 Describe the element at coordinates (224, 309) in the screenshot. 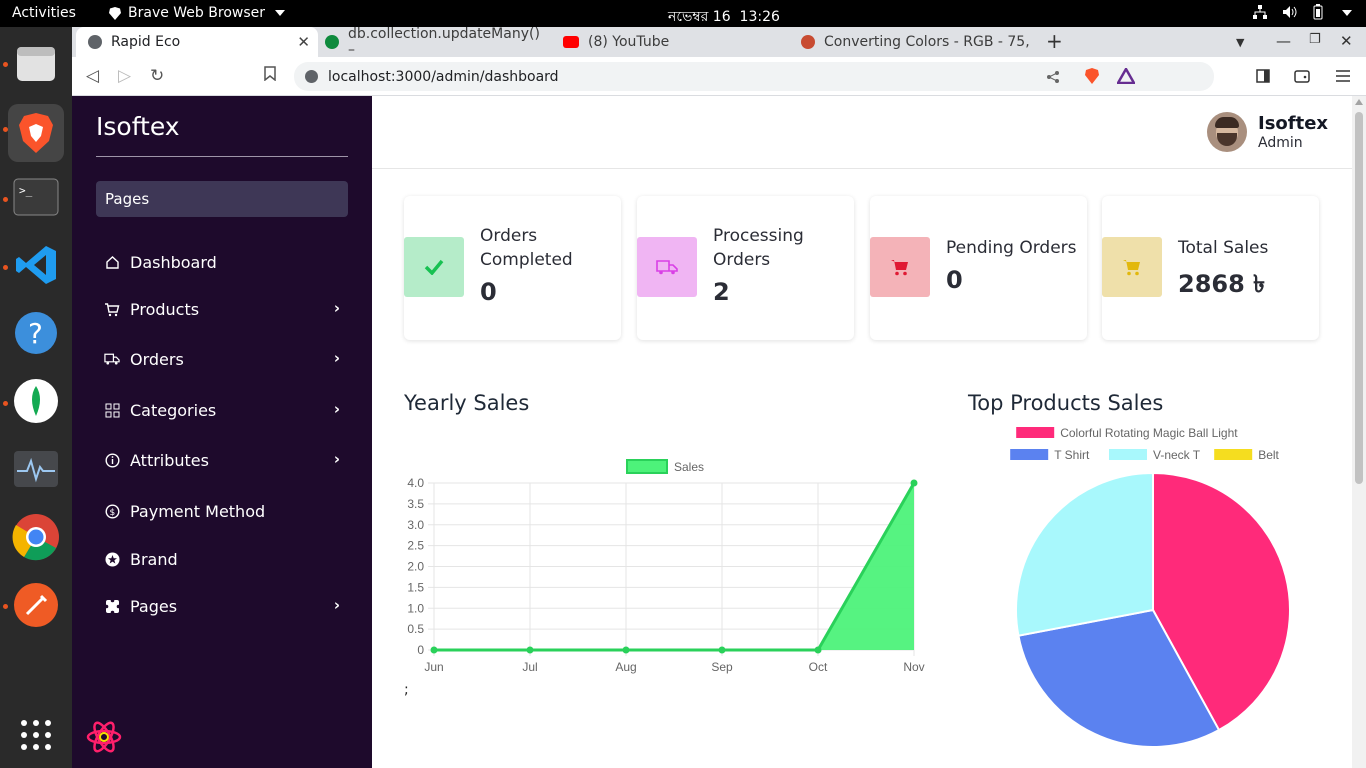

I see `sidebar-item-products: Products ›` at that location.